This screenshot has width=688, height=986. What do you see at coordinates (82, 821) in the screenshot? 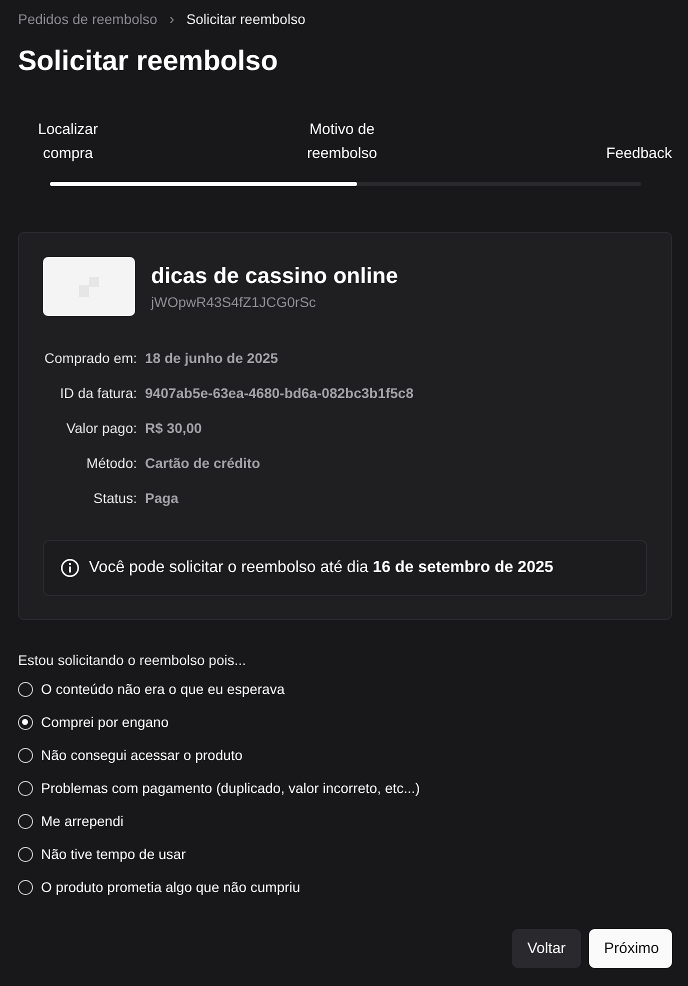
I see `option-label: Me arrependi` at bounding box center [82, 821].